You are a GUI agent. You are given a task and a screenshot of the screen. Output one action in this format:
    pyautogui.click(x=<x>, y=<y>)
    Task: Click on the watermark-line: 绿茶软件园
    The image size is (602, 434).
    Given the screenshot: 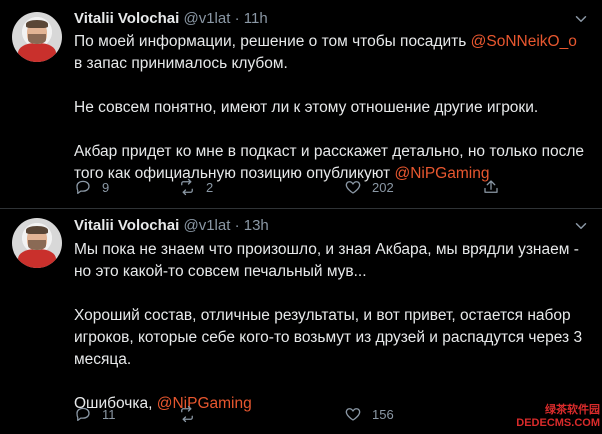 What is the action you would take?
    pyautogui.click(x=572, y=410)
    